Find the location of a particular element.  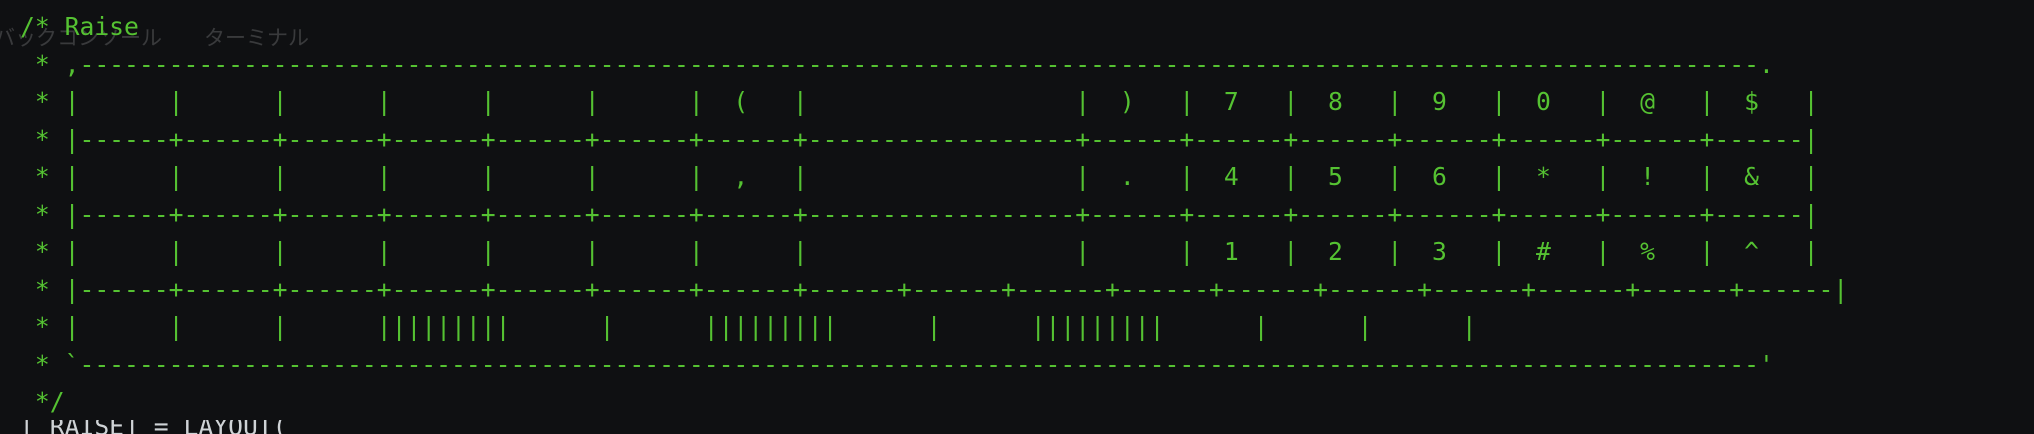

code-line-11: */ is located at coordinates (42, 401).